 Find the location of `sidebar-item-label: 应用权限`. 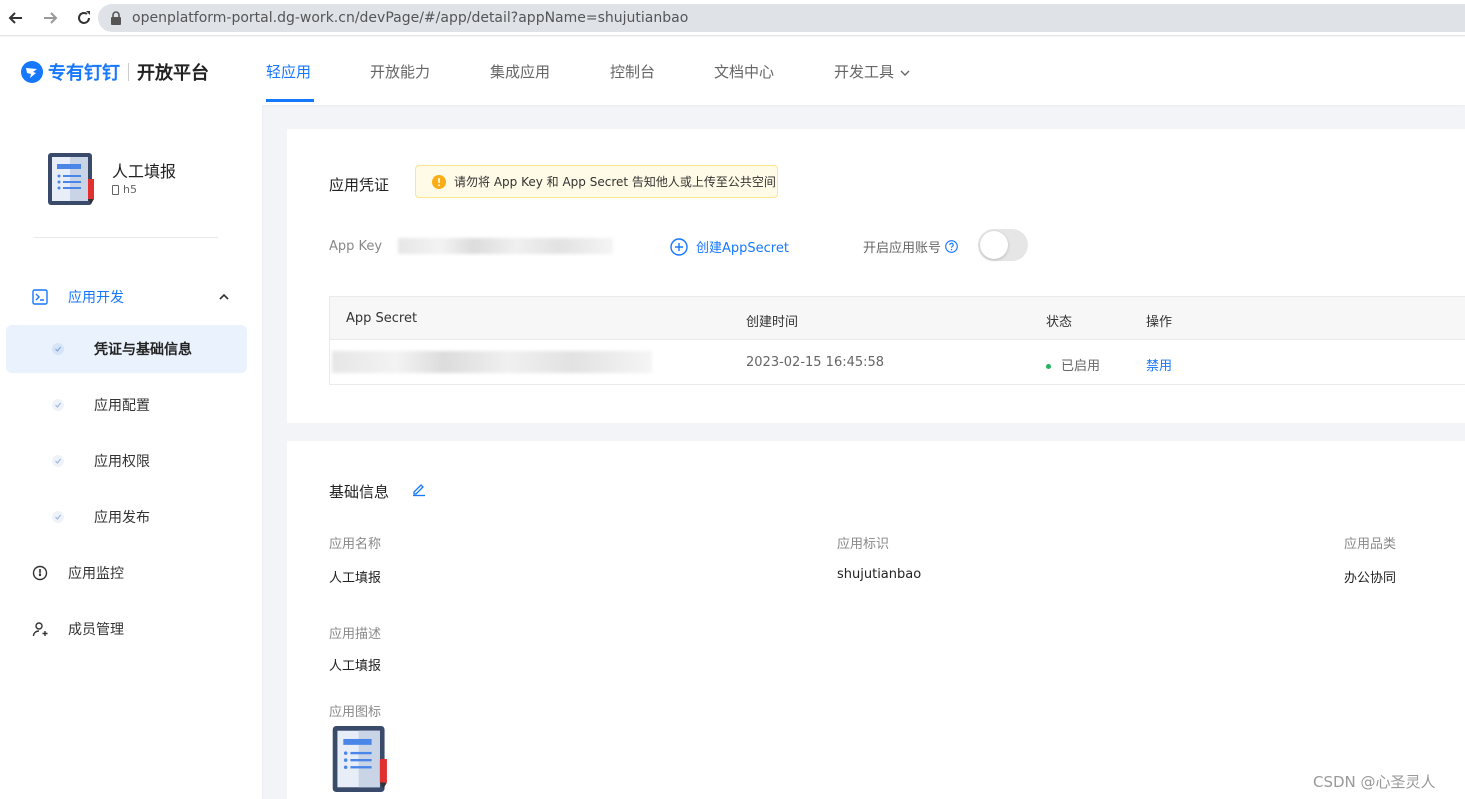

sidebar-item-label: 应用权限 is located at coordinates (122, 462).